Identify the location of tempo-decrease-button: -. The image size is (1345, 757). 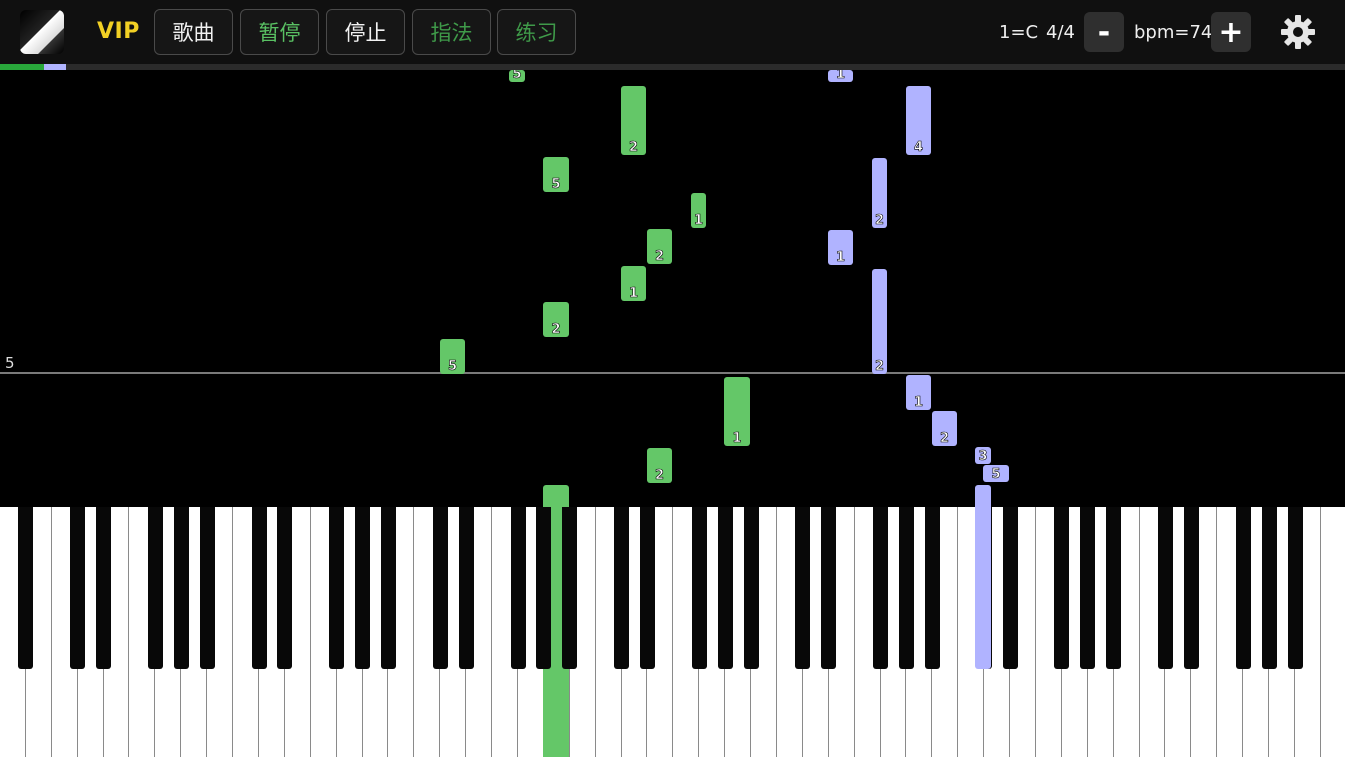
(1104, 32).